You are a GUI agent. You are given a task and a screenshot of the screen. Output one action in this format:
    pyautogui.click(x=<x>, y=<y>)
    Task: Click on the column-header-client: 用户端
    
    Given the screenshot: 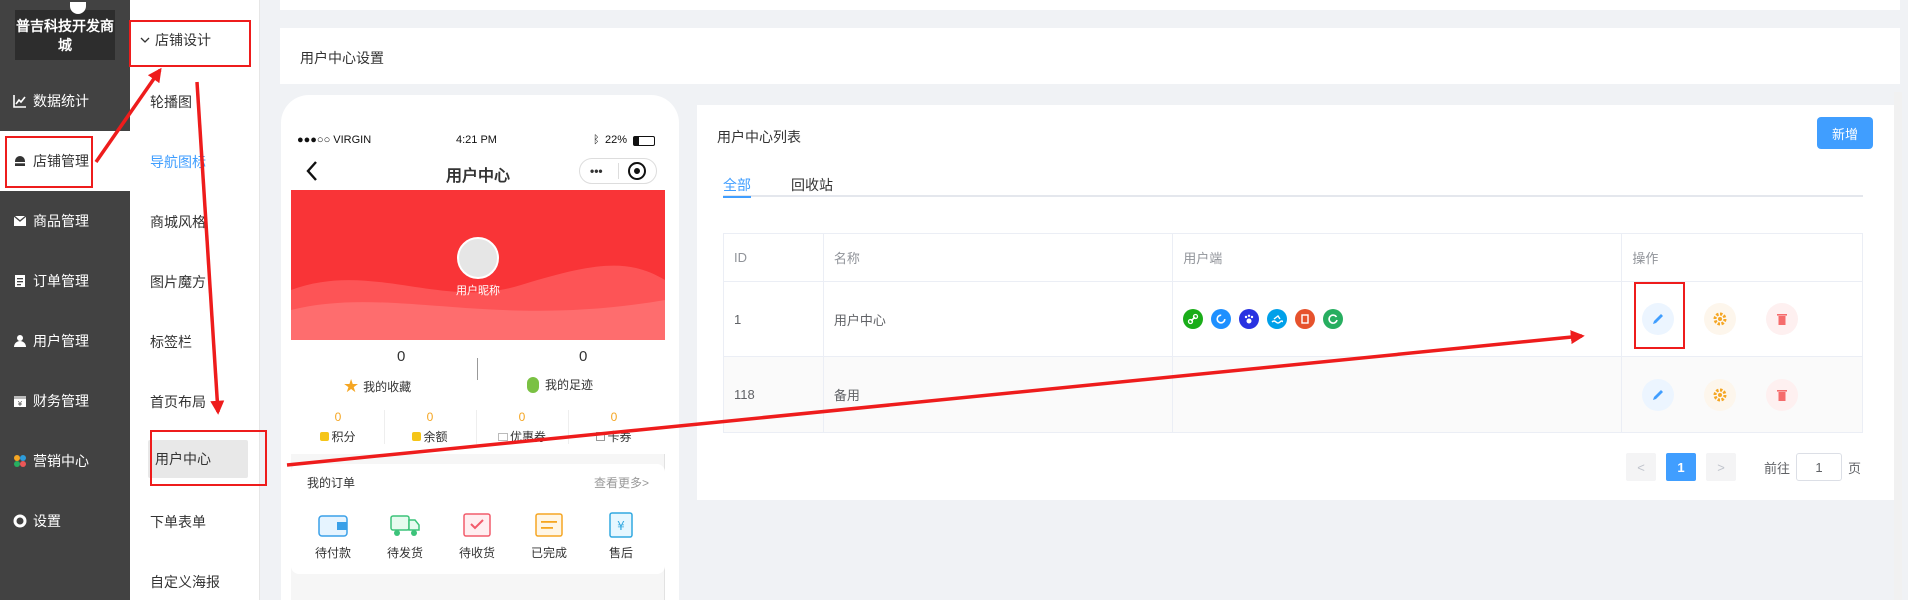 What is the action you would take?
    pyautogui.click(x=1398, y=257)
    